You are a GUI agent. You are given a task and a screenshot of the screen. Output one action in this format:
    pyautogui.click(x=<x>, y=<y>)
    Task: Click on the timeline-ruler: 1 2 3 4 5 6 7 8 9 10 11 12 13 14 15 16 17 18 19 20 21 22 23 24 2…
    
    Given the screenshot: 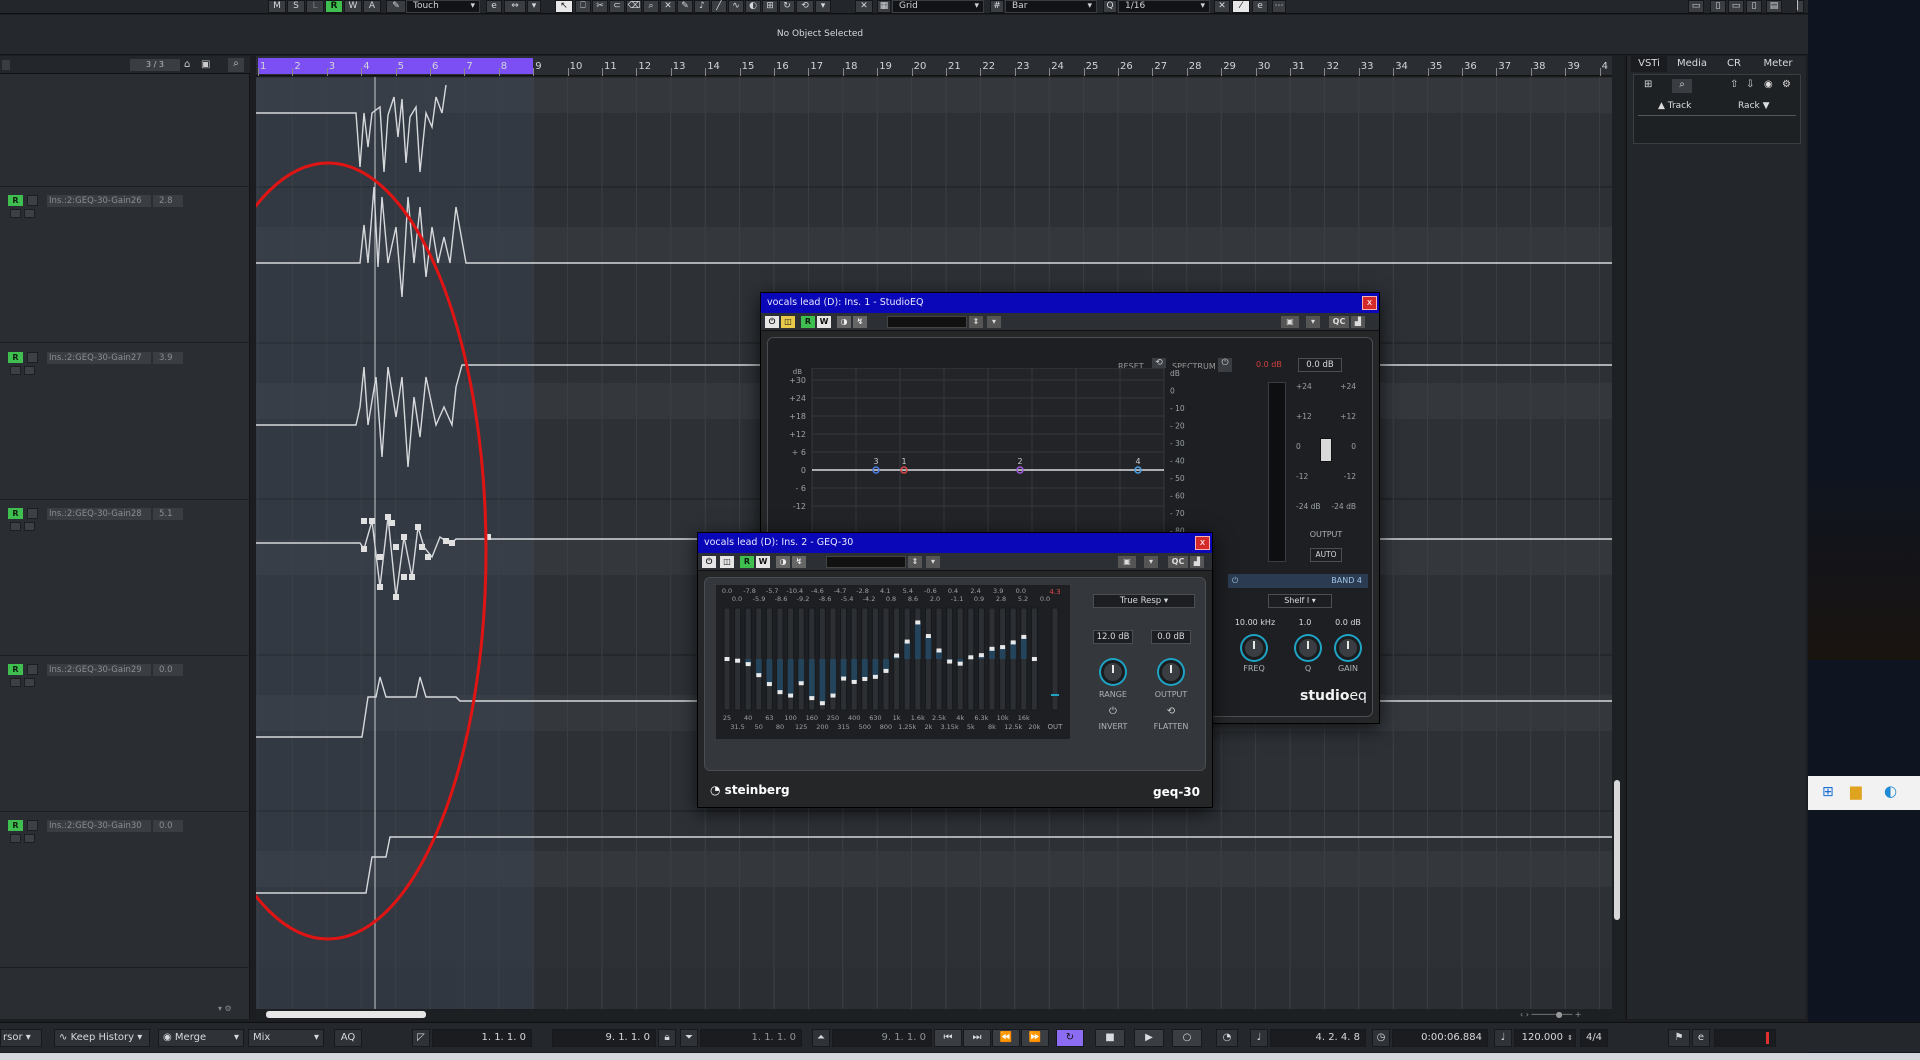 What is the action you would take?
    pyautogui.click(x=934, y=66)
    